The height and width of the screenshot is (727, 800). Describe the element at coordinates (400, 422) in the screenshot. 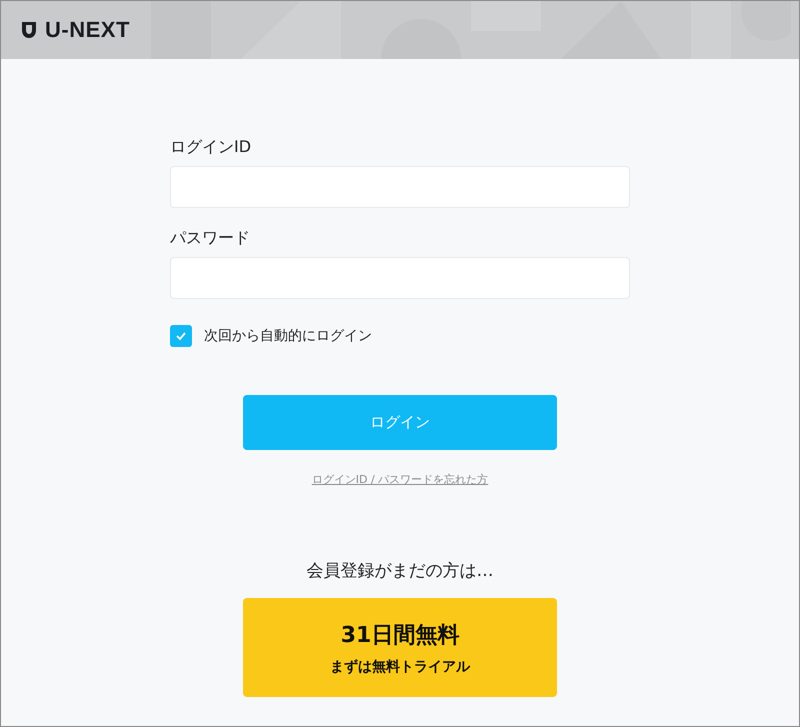

I see `login-button: ログイン` at that location.